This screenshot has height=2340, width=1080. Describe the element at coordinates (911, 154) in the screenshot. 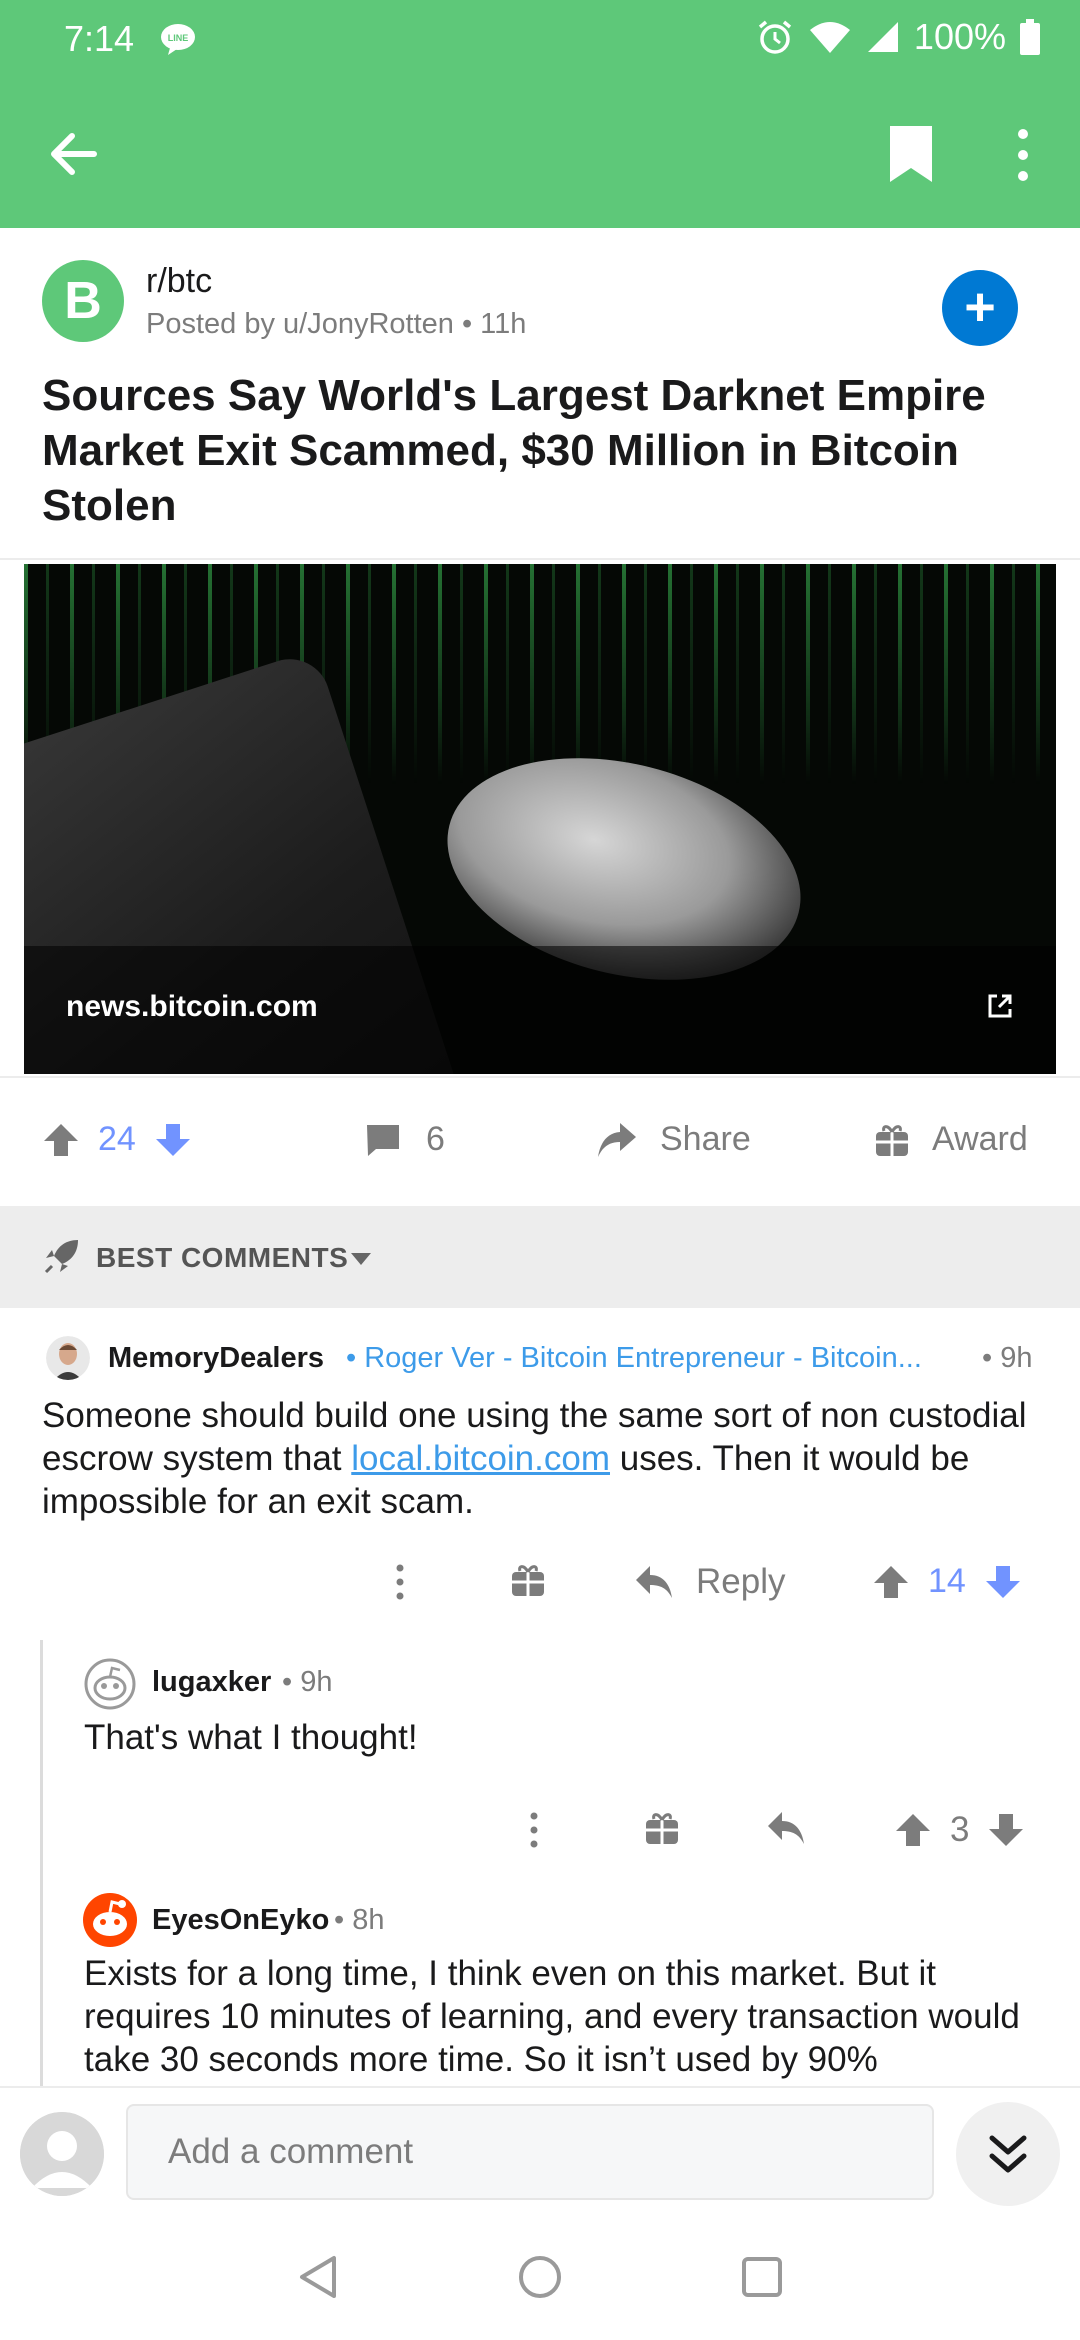

I see `bookmark-icon` at that location.